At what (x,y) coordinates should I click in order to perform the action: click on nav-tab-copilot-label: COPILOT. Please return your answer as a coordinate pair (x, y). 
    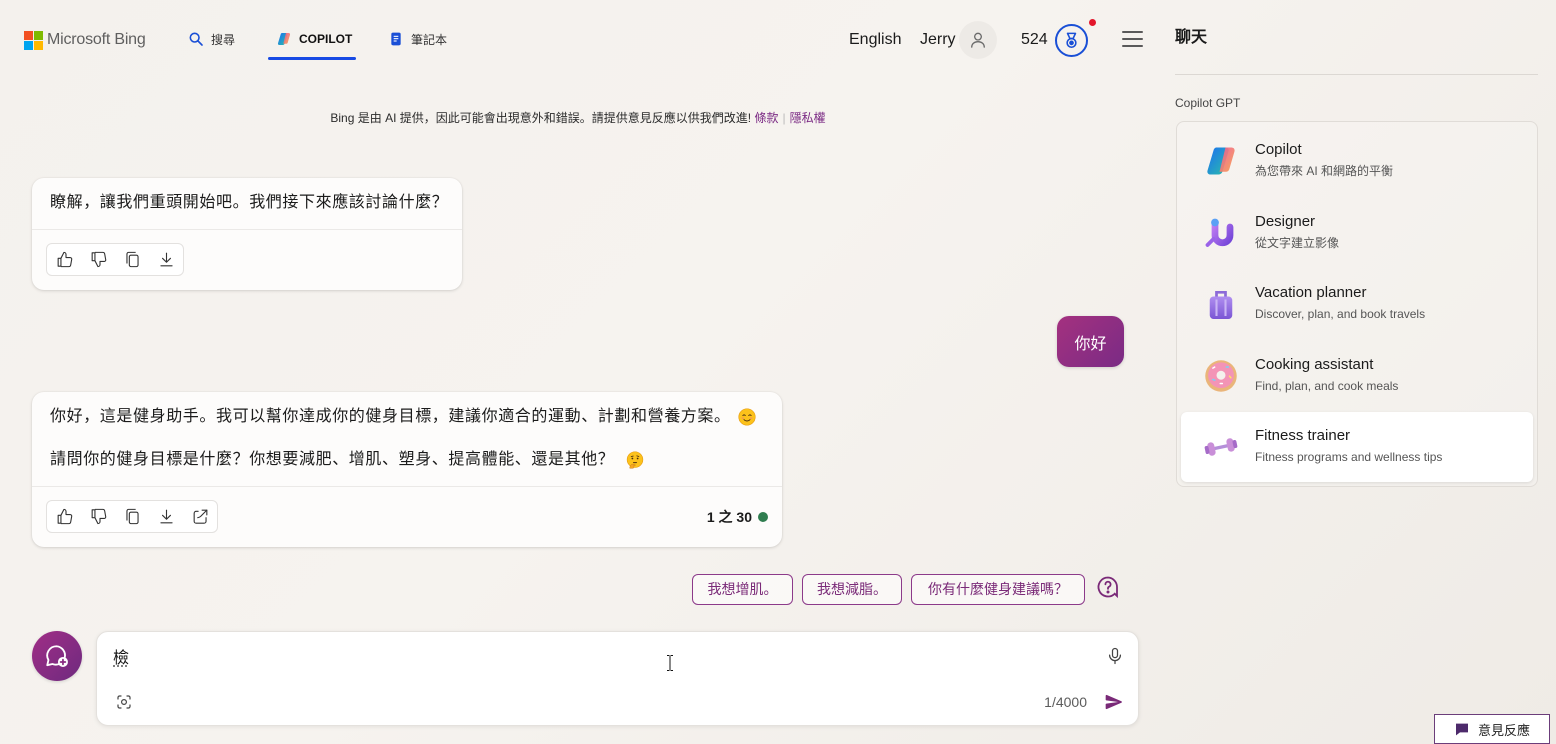
    Looking at the image, I should click on (326, 39).